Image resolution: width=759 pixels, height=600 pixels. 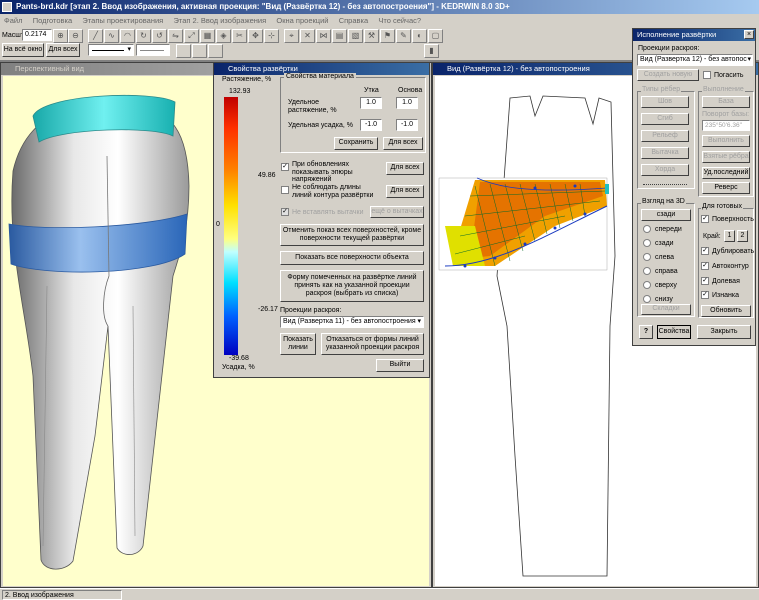 I want to click on view-front-radio, so click(x=647, y=229).